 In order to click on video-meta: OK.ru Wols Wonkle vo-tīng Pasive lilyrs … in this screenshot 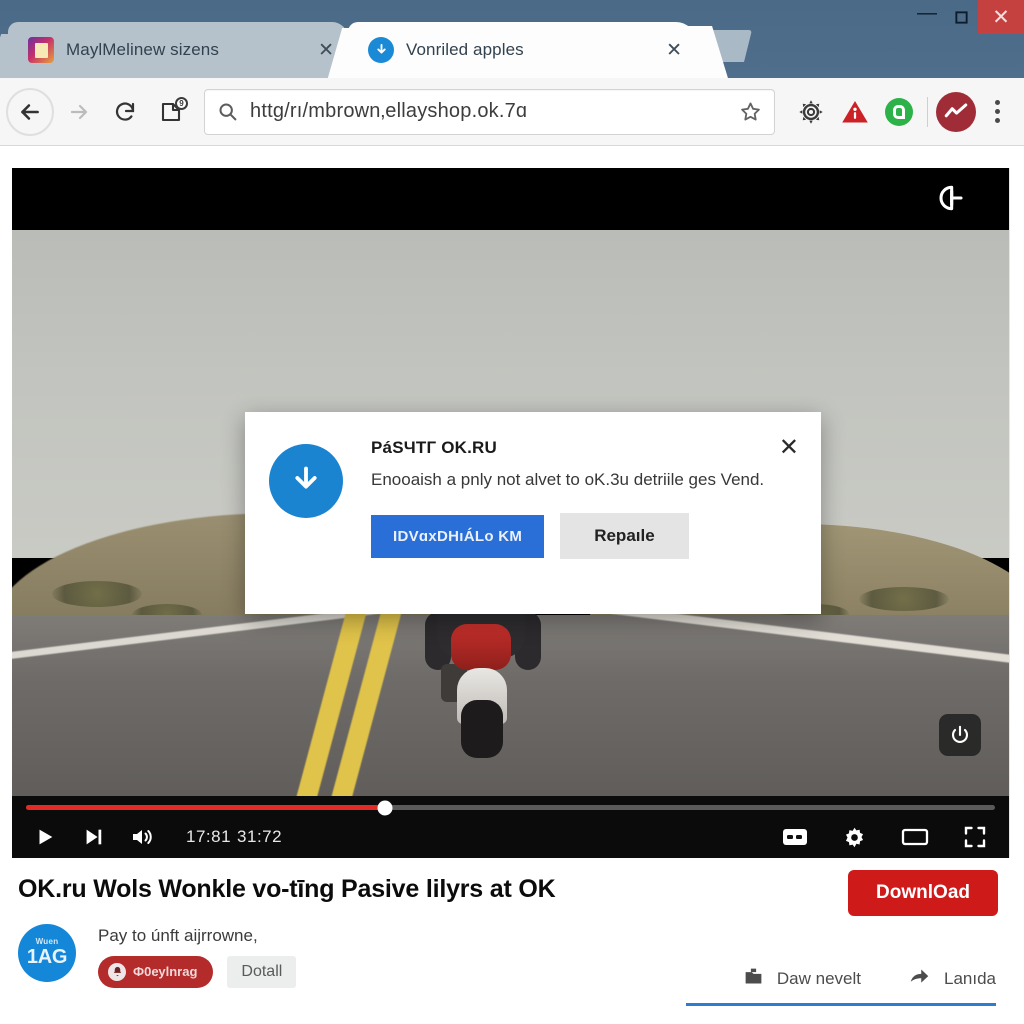, I will do `click(511, 932)`.